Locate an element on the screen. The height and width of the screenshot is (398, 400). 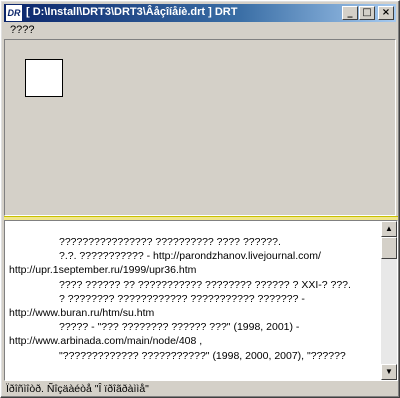
text-line: http://upr.1september.ru/1999/upr36.htm is located at coordinates (103, 270).